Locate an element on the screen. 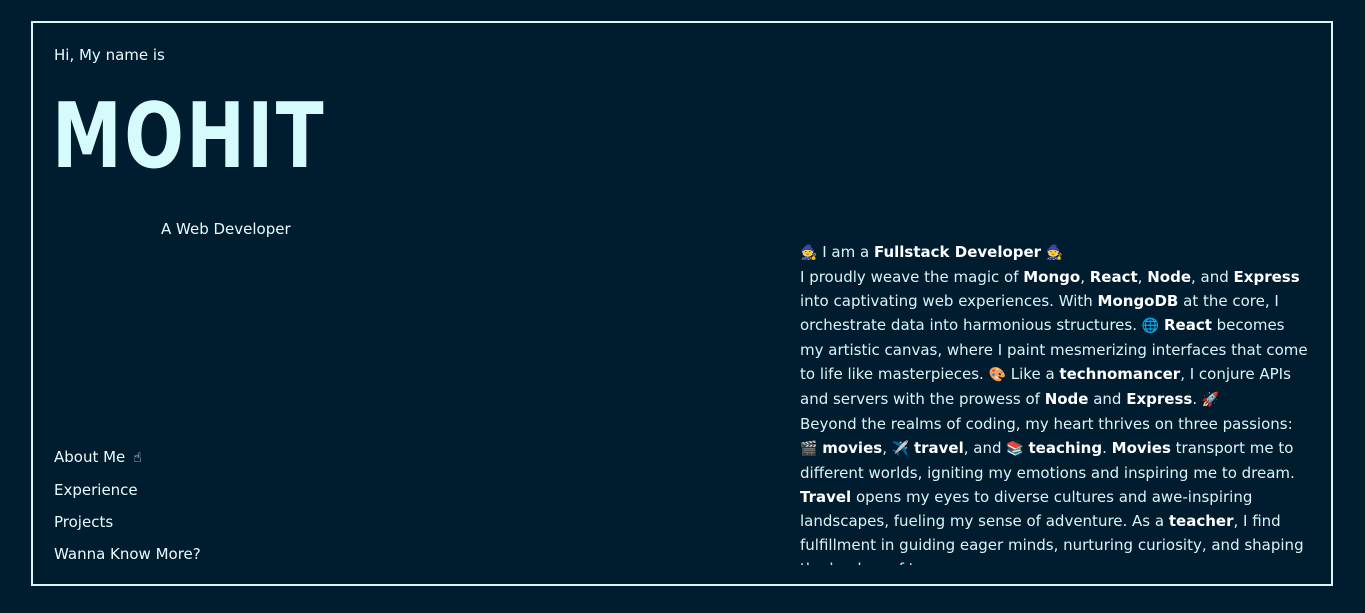 This screenshot has width=1365, height=613. nav-item-wanna-know-more: Wanna Know More? is located at coordinates (127, 554).